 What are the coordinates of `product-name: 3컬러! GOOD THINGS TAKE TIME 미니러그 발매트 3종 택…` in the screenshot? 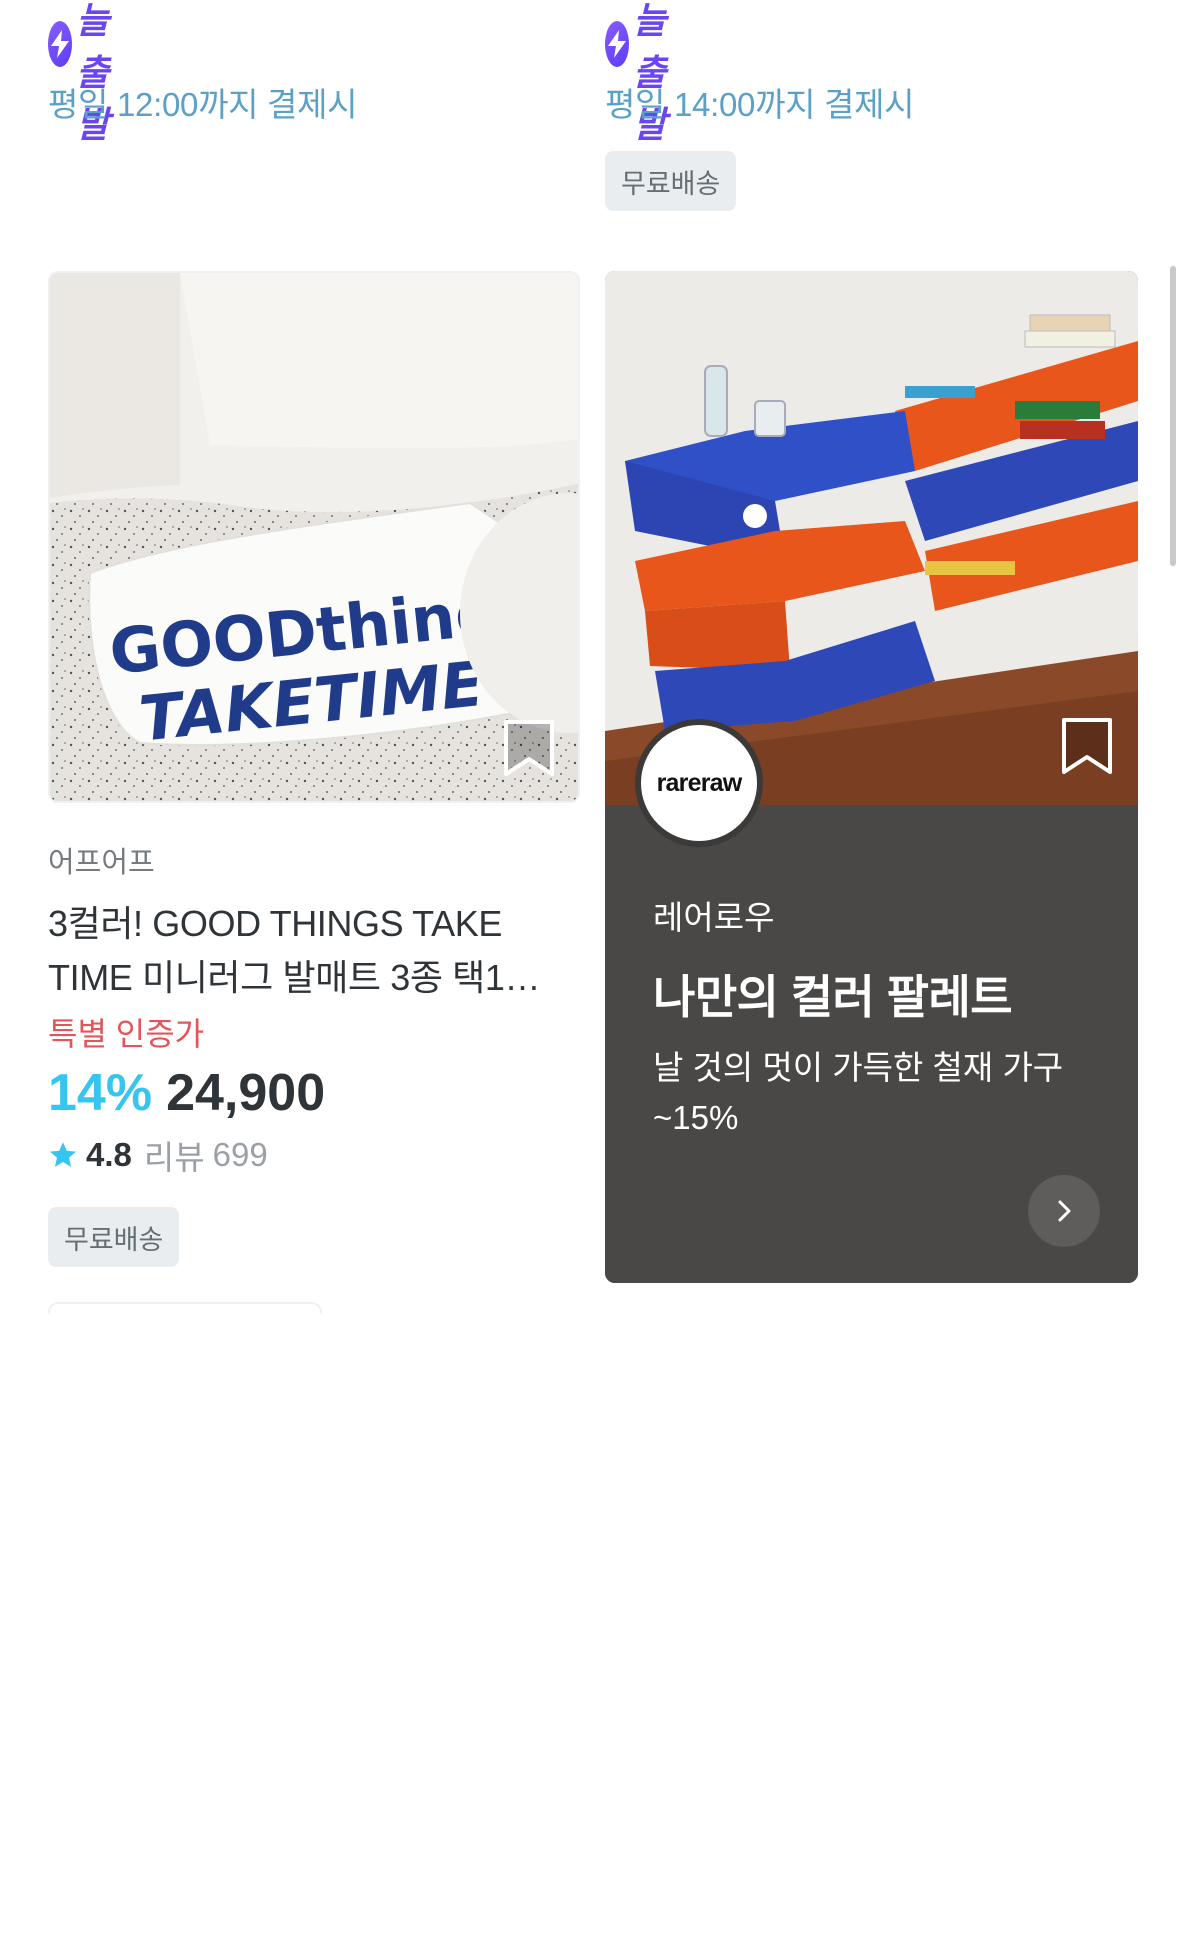 It's located at (314, 951).